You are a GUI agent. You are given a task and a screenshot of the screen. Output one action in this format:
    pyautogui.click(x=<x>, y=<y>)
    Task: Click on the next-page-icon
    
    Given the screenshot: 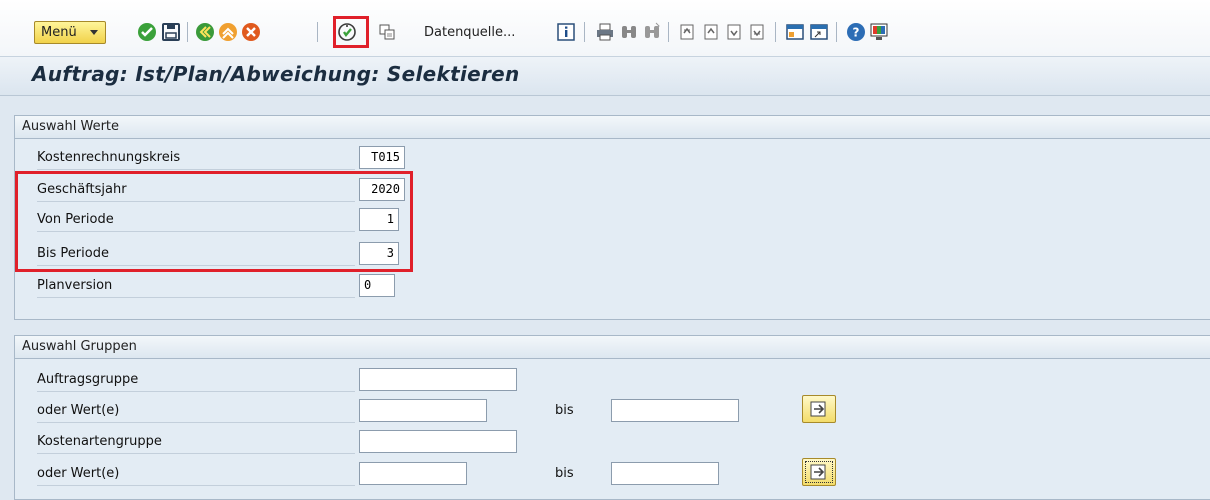 What is the action you would take?
    pyautogui.click(x=734, y=32)
    